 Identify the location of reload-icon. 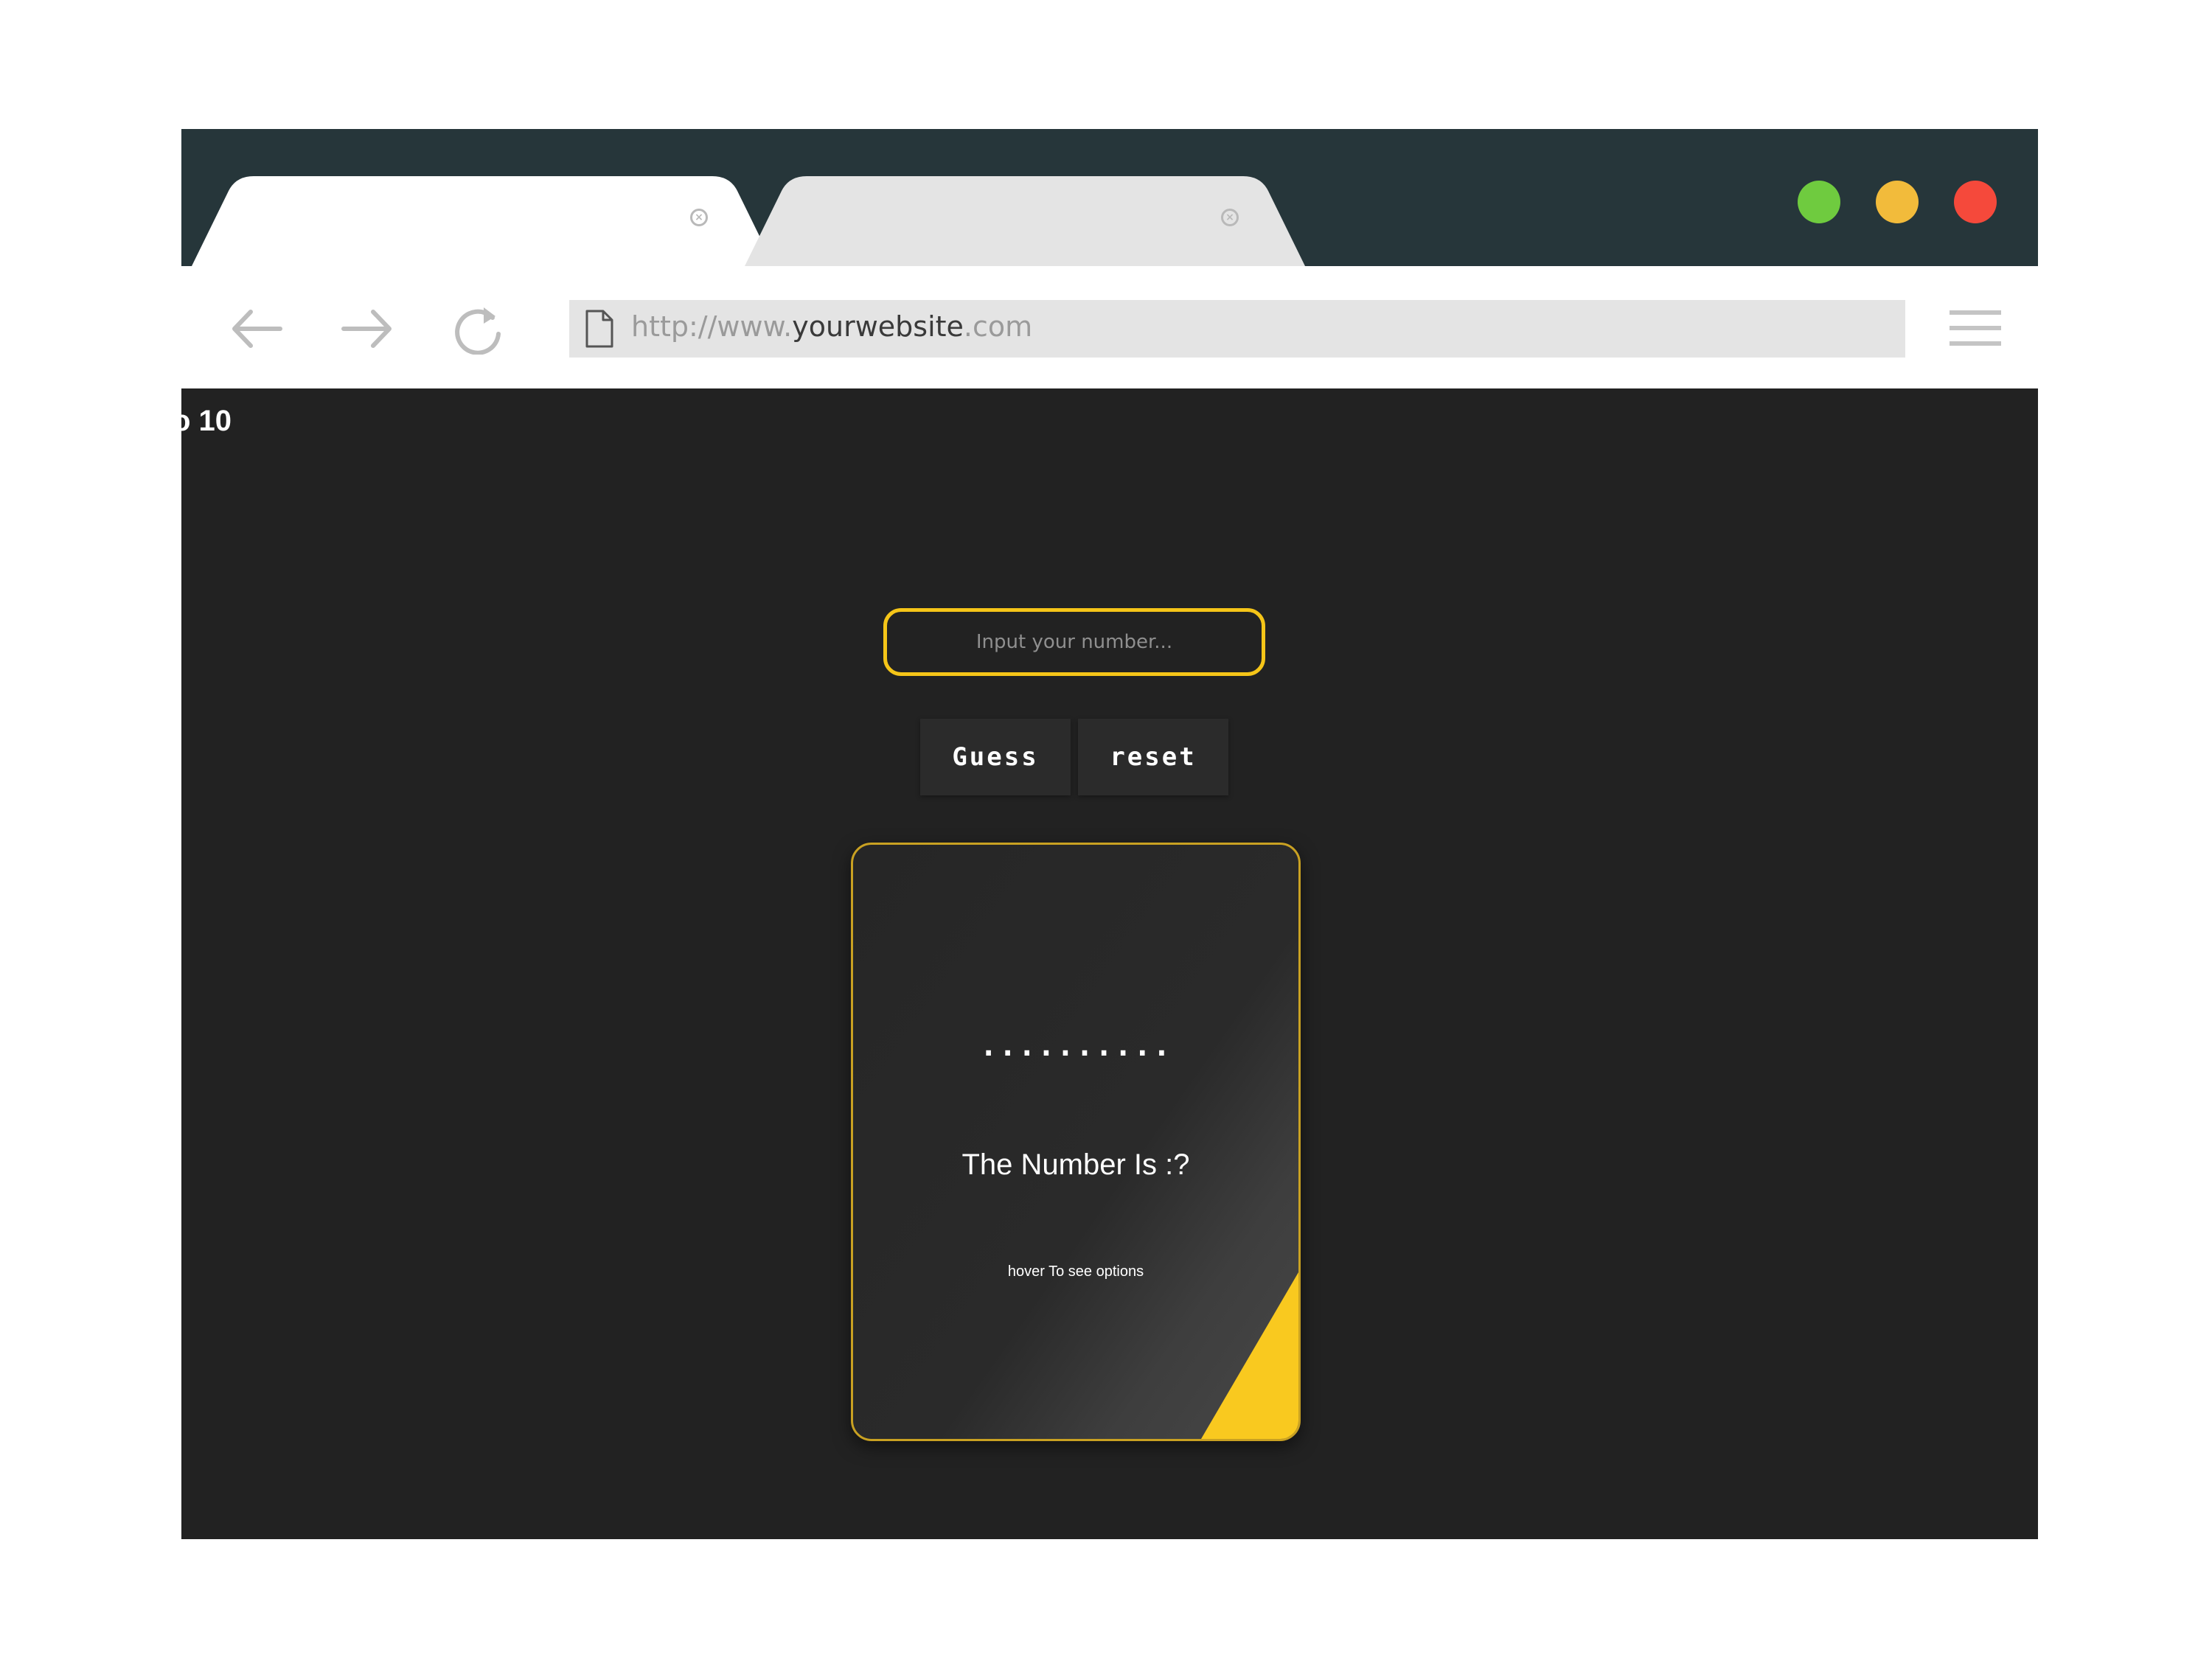
(479, 329).